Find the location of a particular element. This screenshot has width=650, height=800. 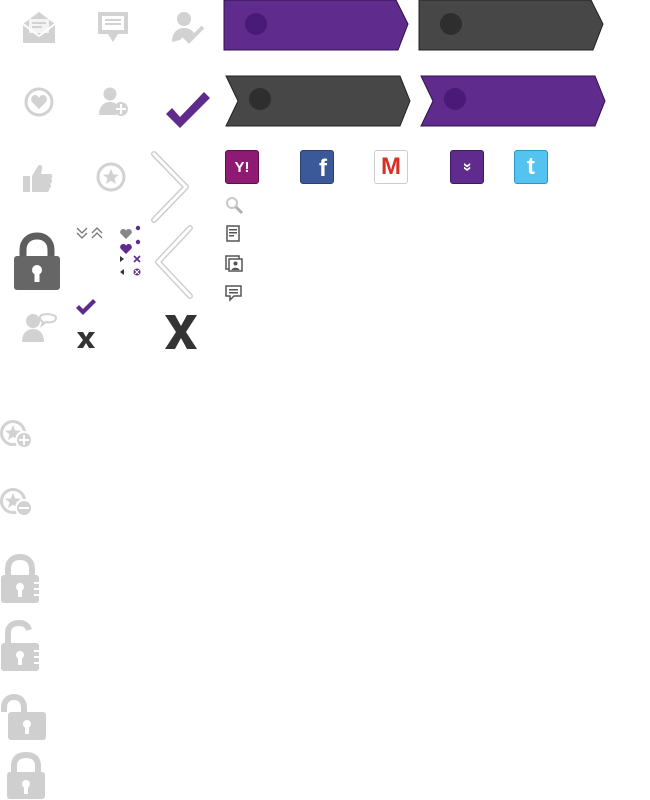

chevron-right-icon is located at coordinates (170, 187).